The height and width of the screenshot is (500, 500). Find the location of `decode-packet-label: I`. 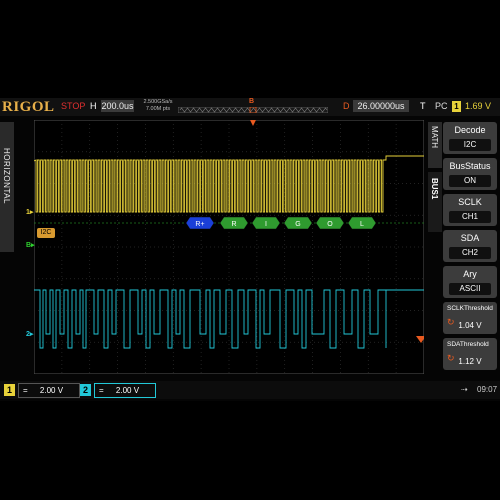

decode-packet-label: I is located at coordinates (266, 224).